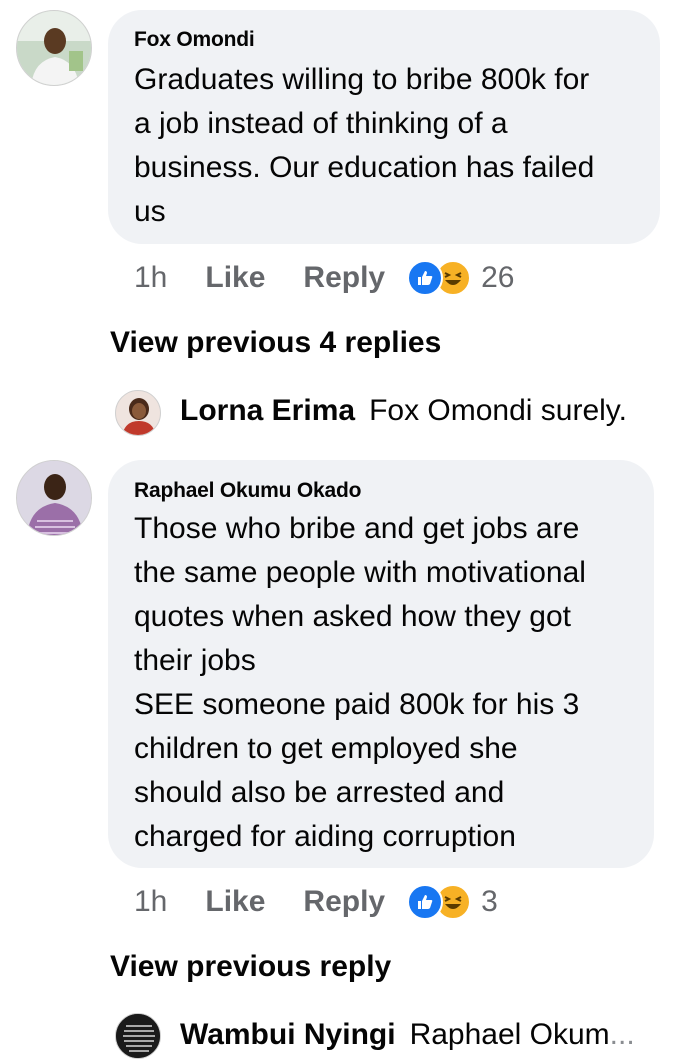 Image resolution: width=693 pixels, height=1060 pixels. Describe the element at coordinates (364, 167) in the screenshot. I see `comment-line: business. Our education has failed` at that location.